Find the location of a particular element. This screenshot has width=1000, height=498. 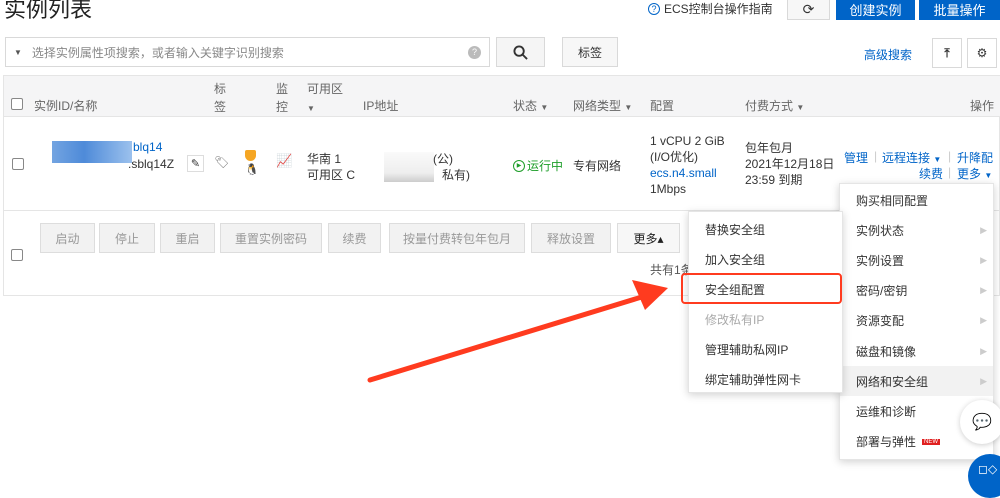

submenu-item: 替换安全组 is located at coordinates (765, 229).